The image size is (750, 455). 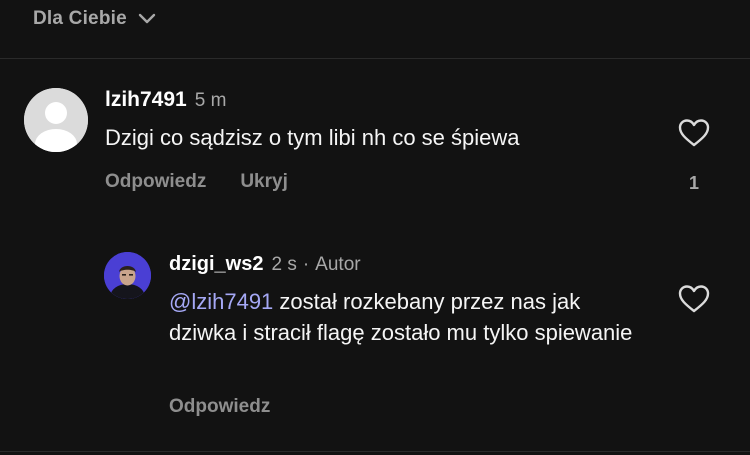 What do you see at coordinates (284, 264) in the screenshot?
I see `reply-timestamp: 2 s` at bounding box center [284, 264].